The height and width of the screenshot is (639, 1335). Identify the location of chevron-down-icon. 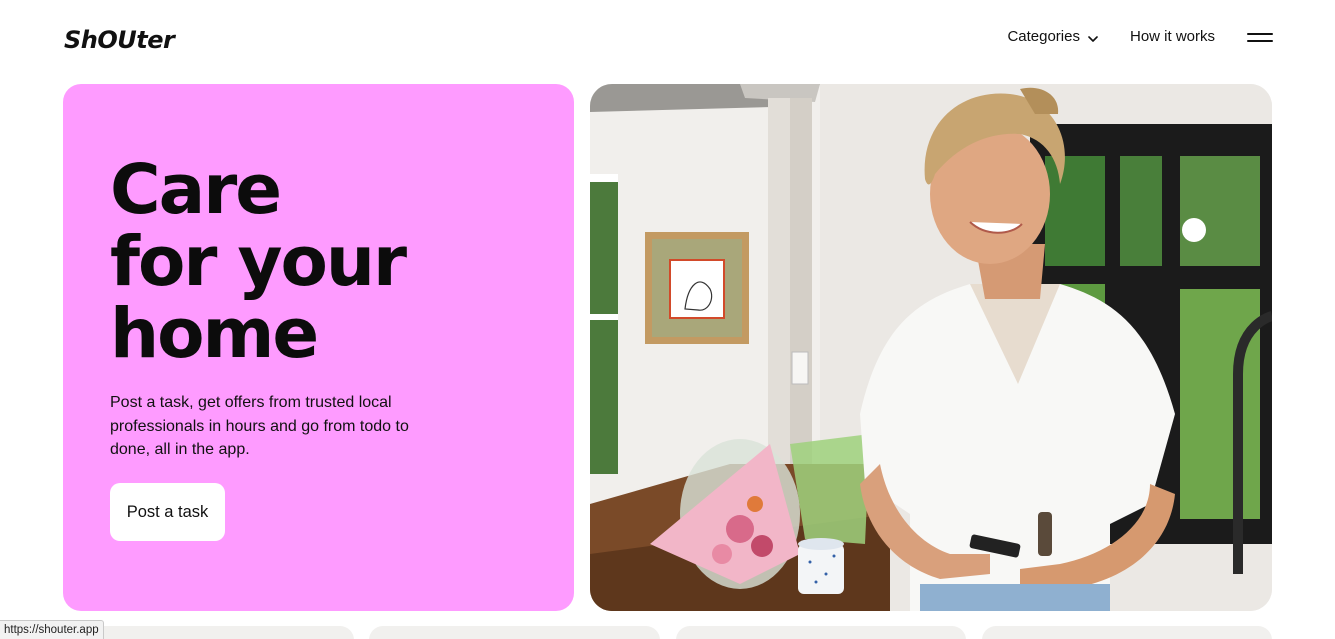
(1093, 36).